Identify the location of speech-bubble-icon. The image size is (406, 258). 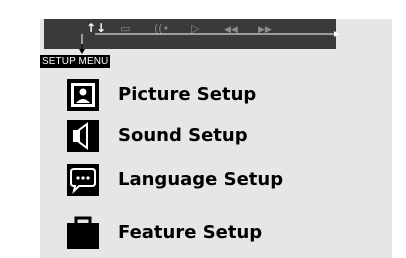
(83, 180).